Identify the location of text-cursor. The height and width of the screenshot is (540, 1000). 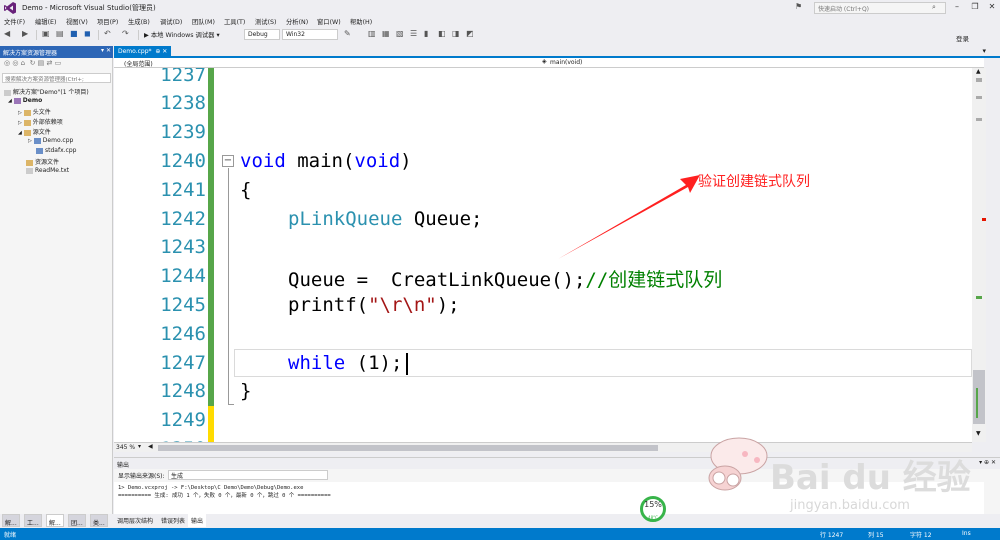
(407, 364).